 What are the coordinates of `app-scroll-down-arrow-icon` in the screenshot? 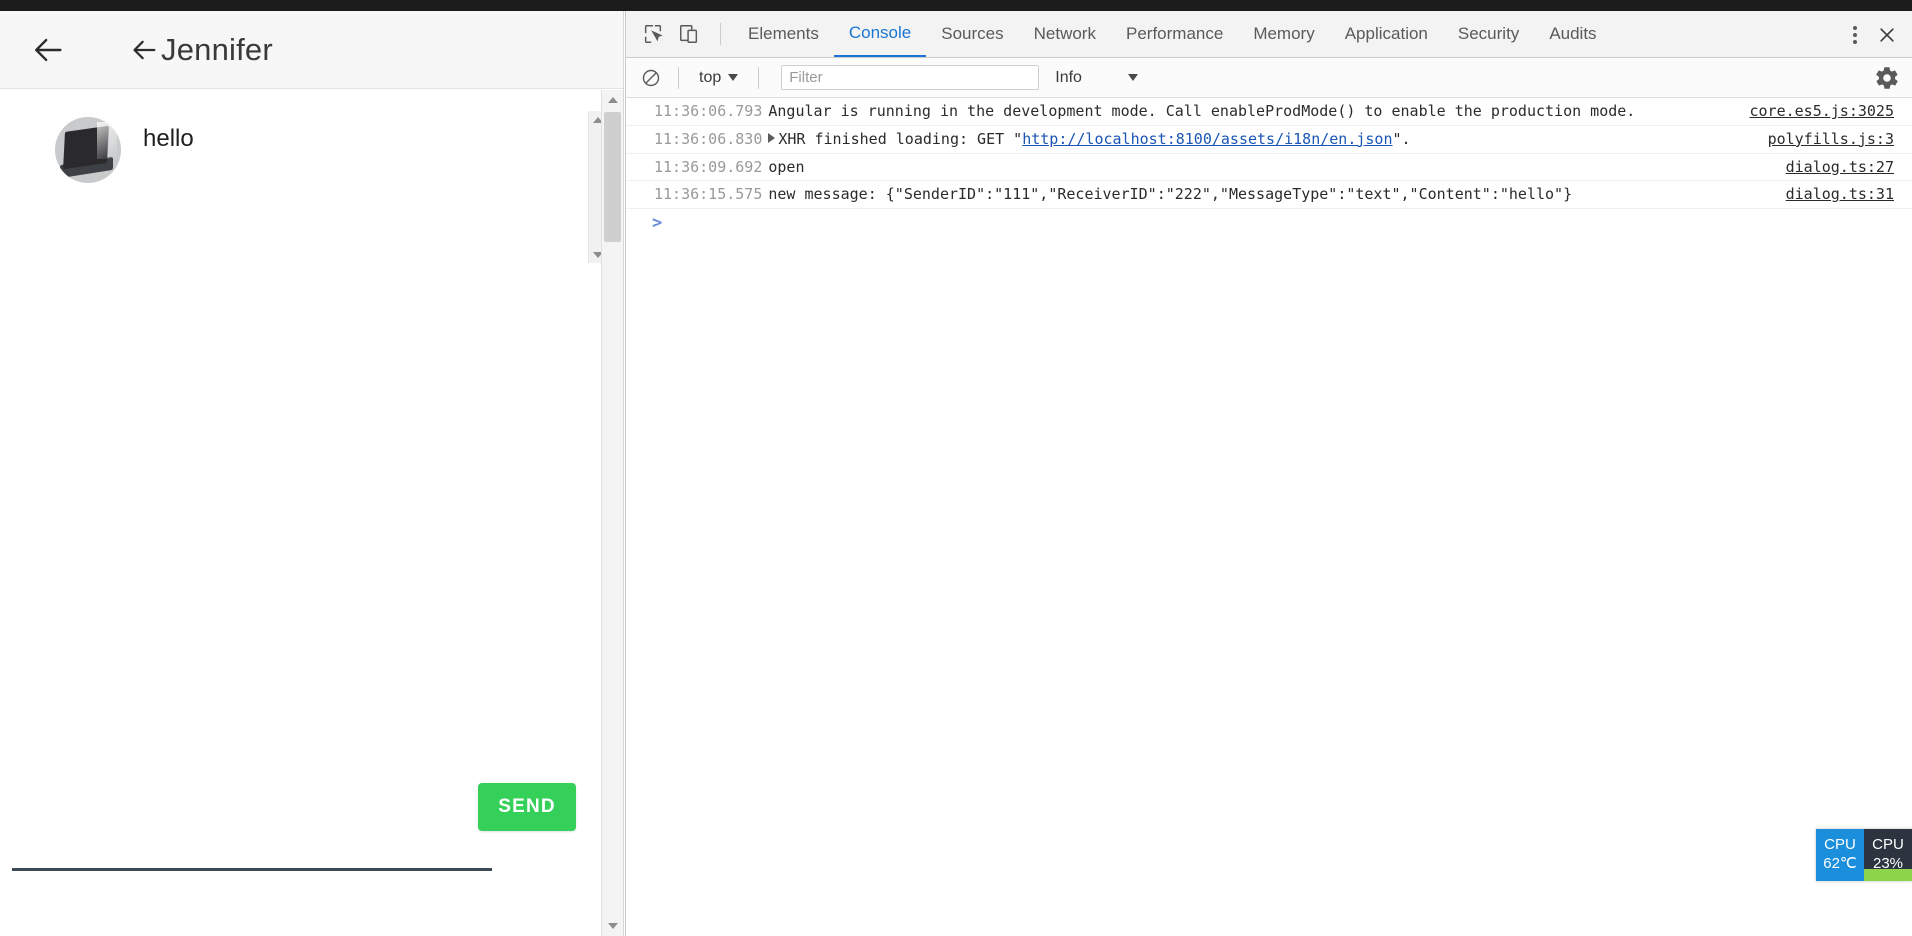 It's located at (612, 926).